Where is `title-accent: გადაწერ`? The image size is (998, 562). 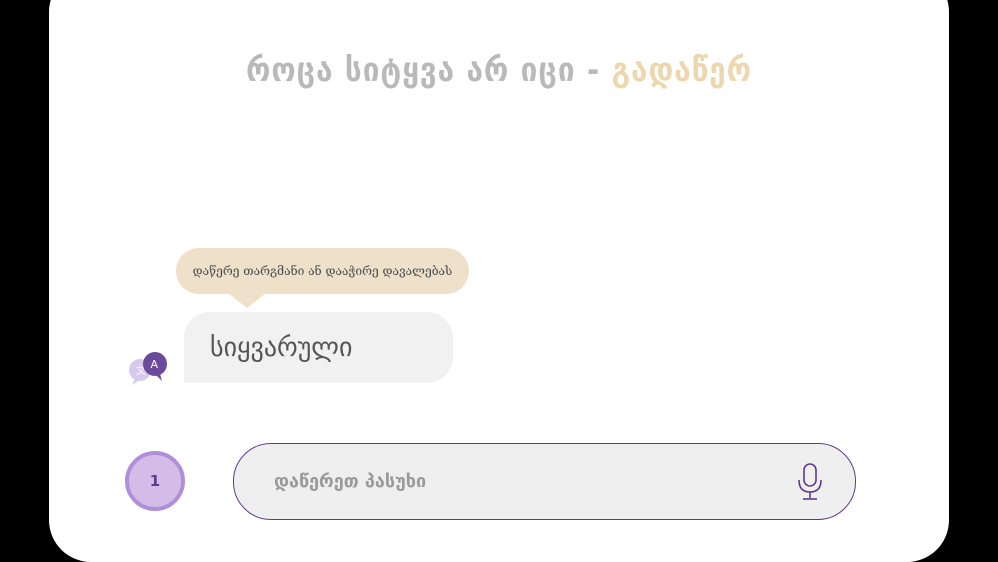
title-accent: გადაწერ is located at coordinates (682, 69).